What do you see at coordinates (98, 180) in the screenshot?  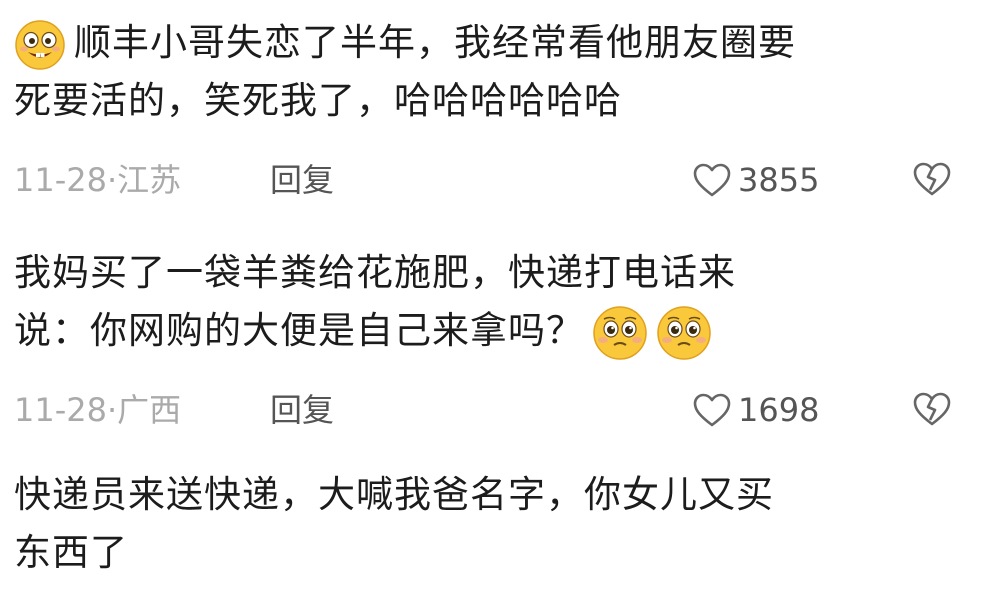 I see `comment-date-location: 11-28·江苏` at bounding box center [98, 180].